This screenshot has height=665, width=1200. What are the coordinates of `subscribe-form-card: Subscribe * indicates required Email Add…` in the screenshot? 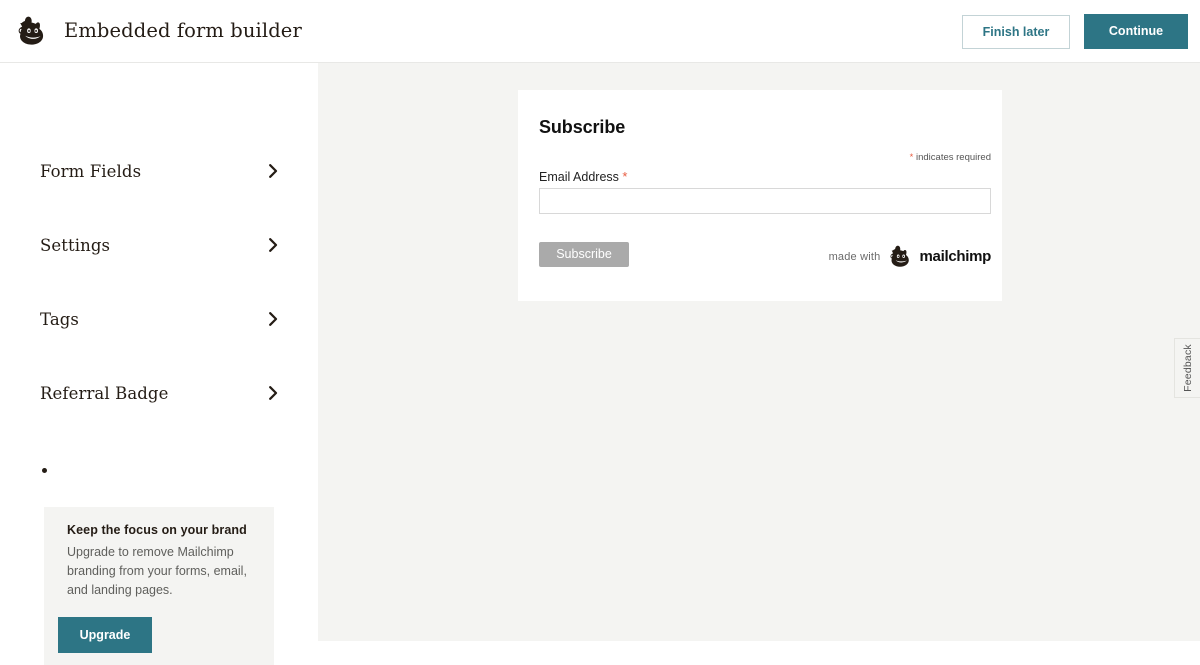 It's located at (760, 195).